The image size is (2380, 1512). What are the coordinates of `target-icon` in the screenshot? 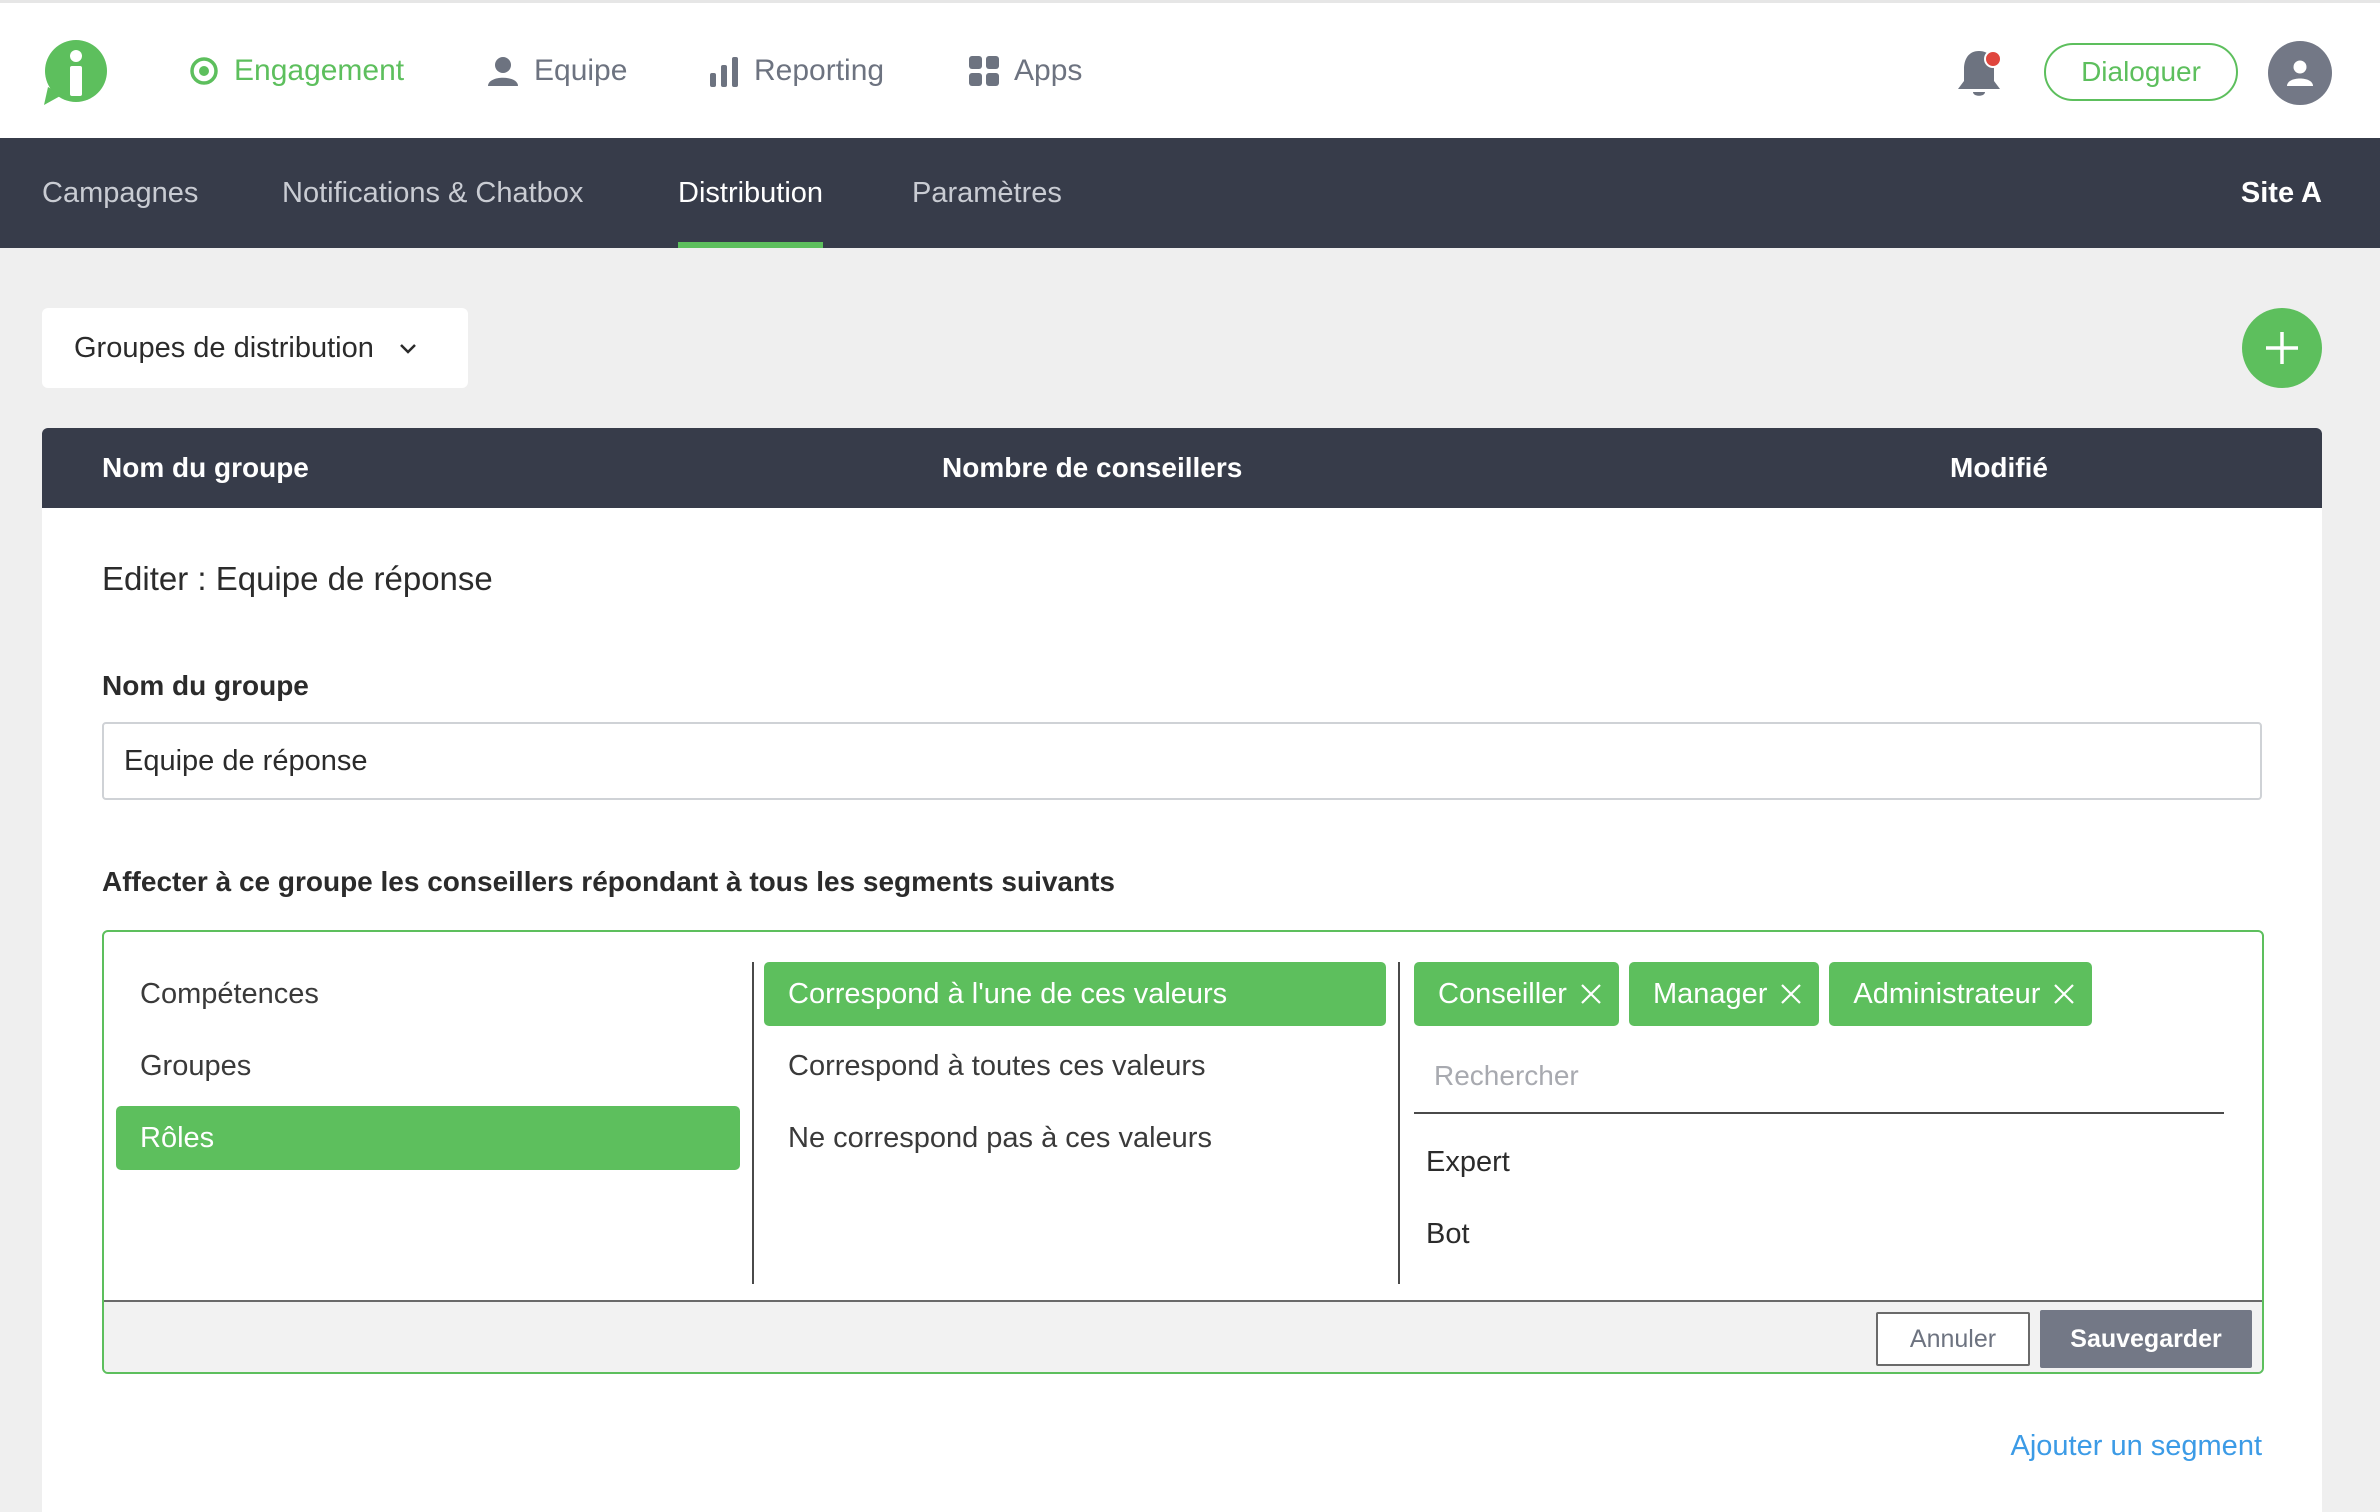 It's located at (204, 71).